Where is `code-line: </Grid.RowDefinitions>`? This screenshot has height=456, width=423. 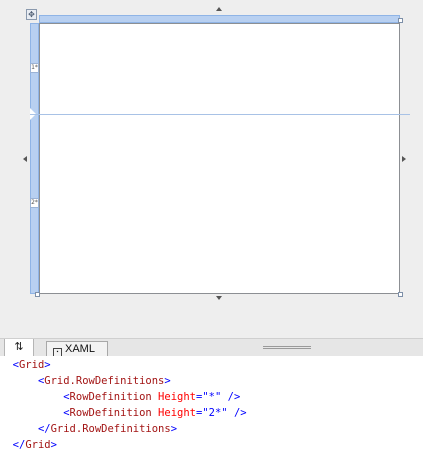 code-line: </Grid.RowDefinitions> is located at coordinates (88, 429).